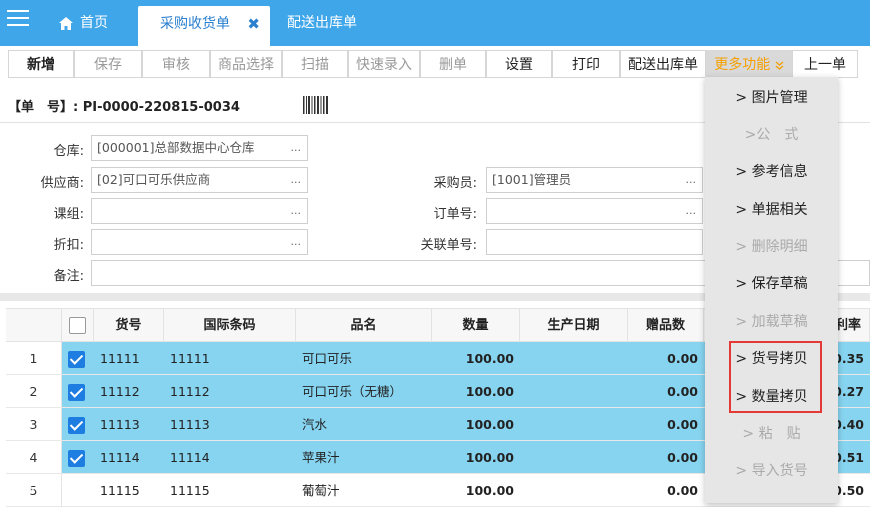  I want to click on cell-name: 汽水, so click(364, 424).